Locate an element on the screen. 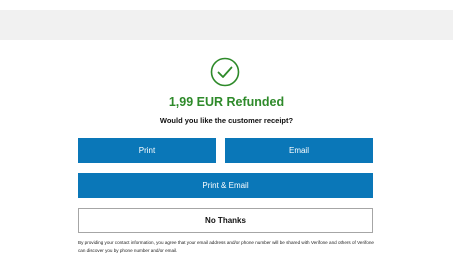 The height and width of the screenshot is (265, 453). email-button-label: Email is located at coordinates (298, 150).